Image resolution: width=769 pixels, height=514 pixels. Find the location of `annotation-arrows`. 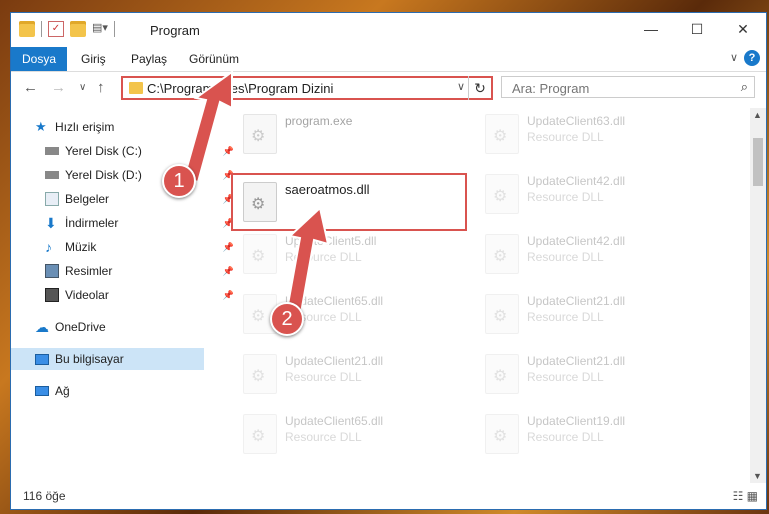

annotation-arrows is located at coordinates (256, 192).